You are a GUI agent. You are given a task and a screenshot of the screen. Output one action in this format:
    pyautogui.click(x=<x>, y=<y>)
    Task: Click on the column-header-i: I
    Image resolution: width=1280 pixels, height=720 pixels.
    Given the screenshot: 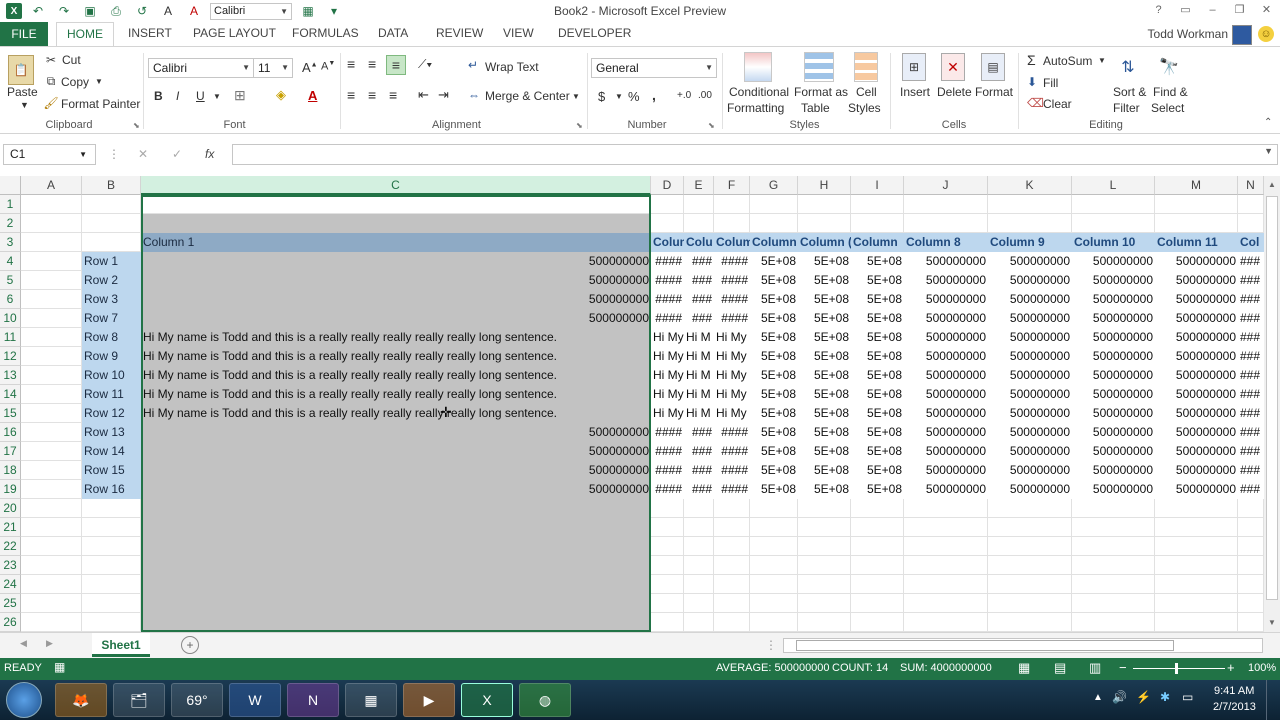 What is the action you would take?
    pyautogui.click(x=877, y=185)
    